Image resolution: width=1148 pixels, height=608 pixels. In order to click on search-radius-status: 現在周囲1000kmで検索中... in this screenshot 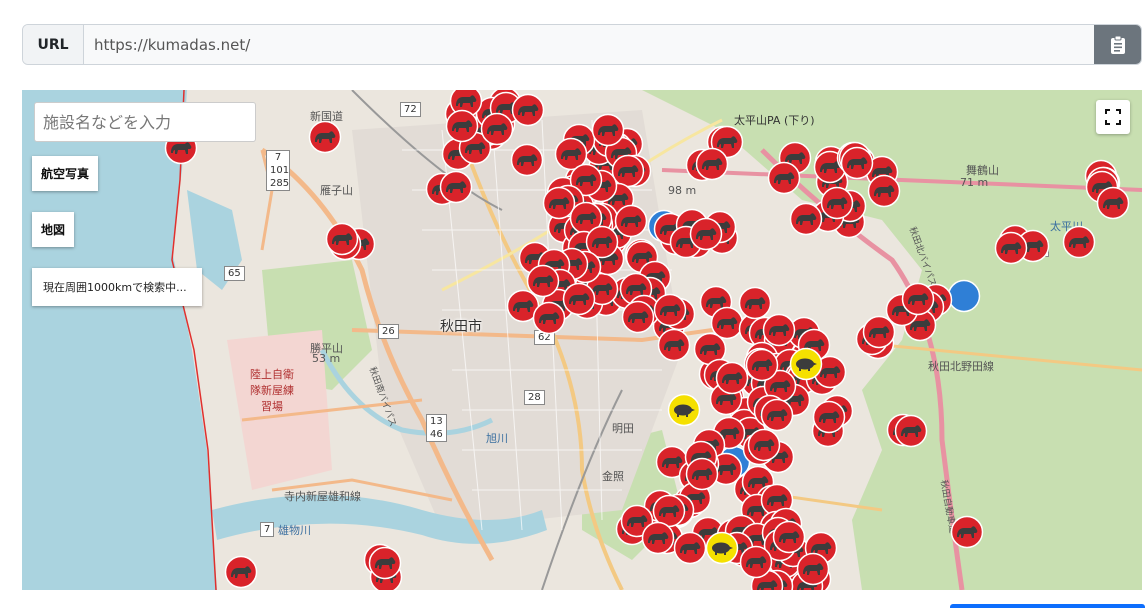, I will do `click(117, 287)`.